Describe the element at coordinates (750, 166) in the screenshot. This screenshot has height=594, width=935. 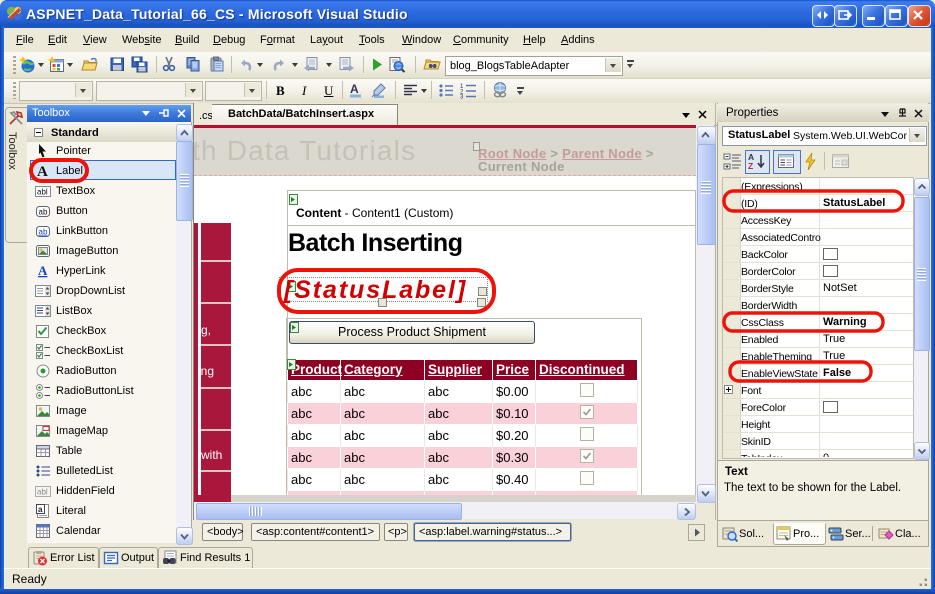
I see `svg-text: Z` at that location.